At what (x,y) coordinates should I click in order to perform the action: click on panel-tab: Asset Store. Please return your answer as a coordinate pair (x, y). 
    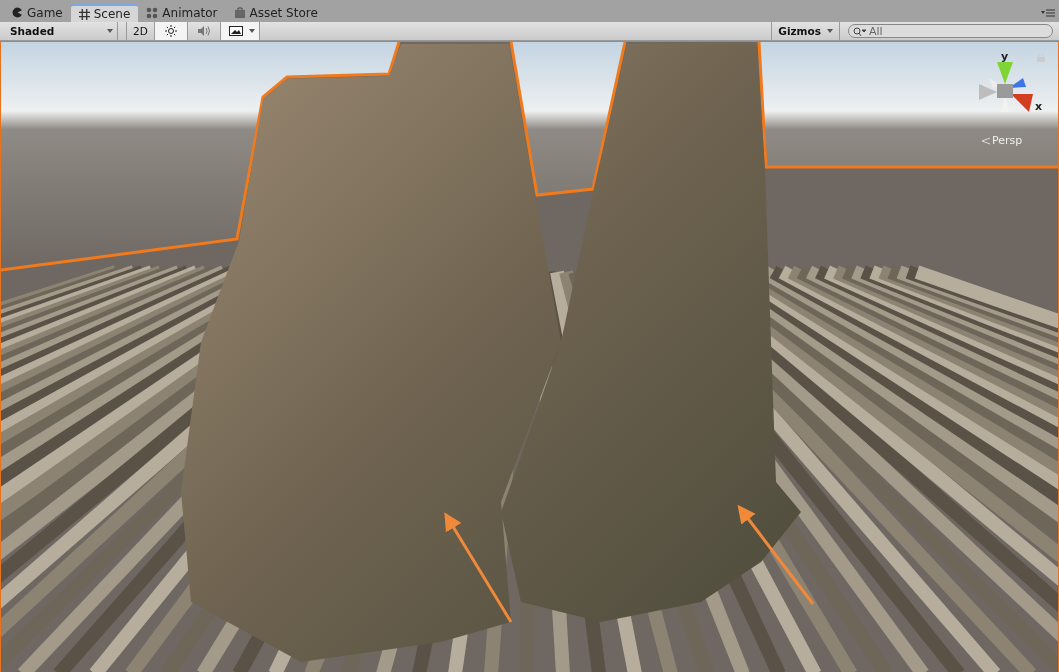
    Looking at the image, I should click on (275, 12).